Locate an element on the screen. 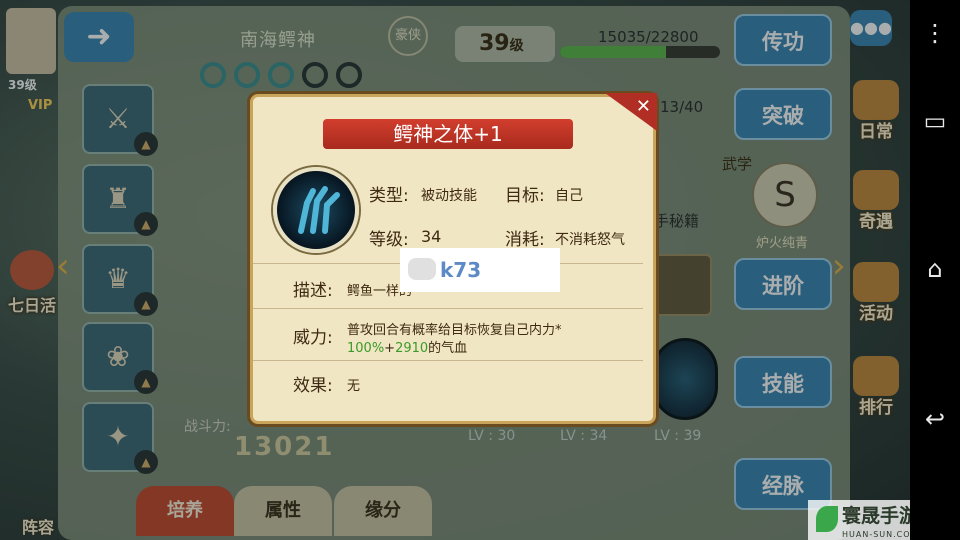 Image resolution: width=960 pixels, height=540 pixels. effect-label: 效果: is located at coordinates (313, 386).